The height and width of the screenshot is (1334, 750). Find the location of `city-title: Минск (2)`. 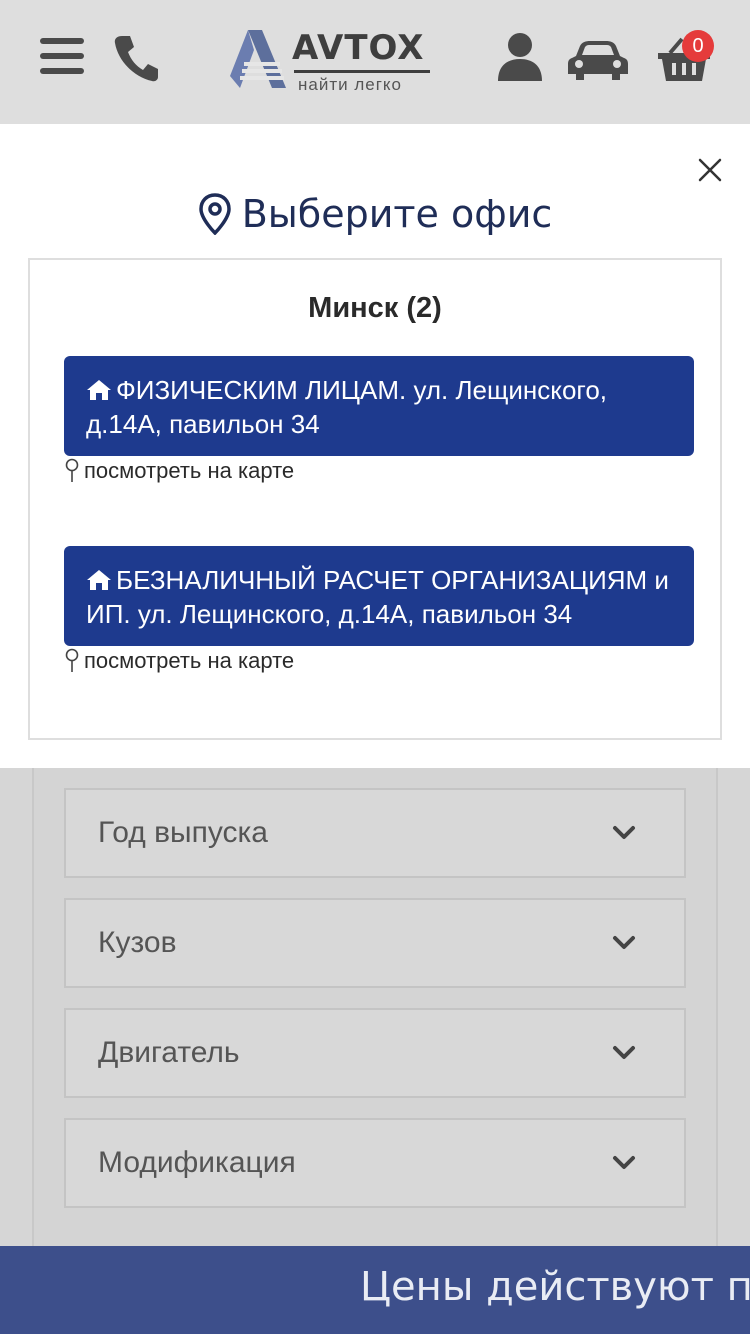

city-title: Минск (2) is located at coordinates (375, 308).